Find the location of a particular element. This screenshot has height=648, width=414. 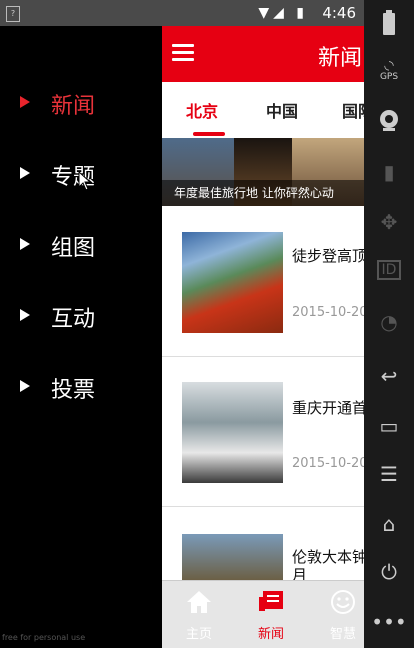

tab-indicator is located at coordinates (209, 134).